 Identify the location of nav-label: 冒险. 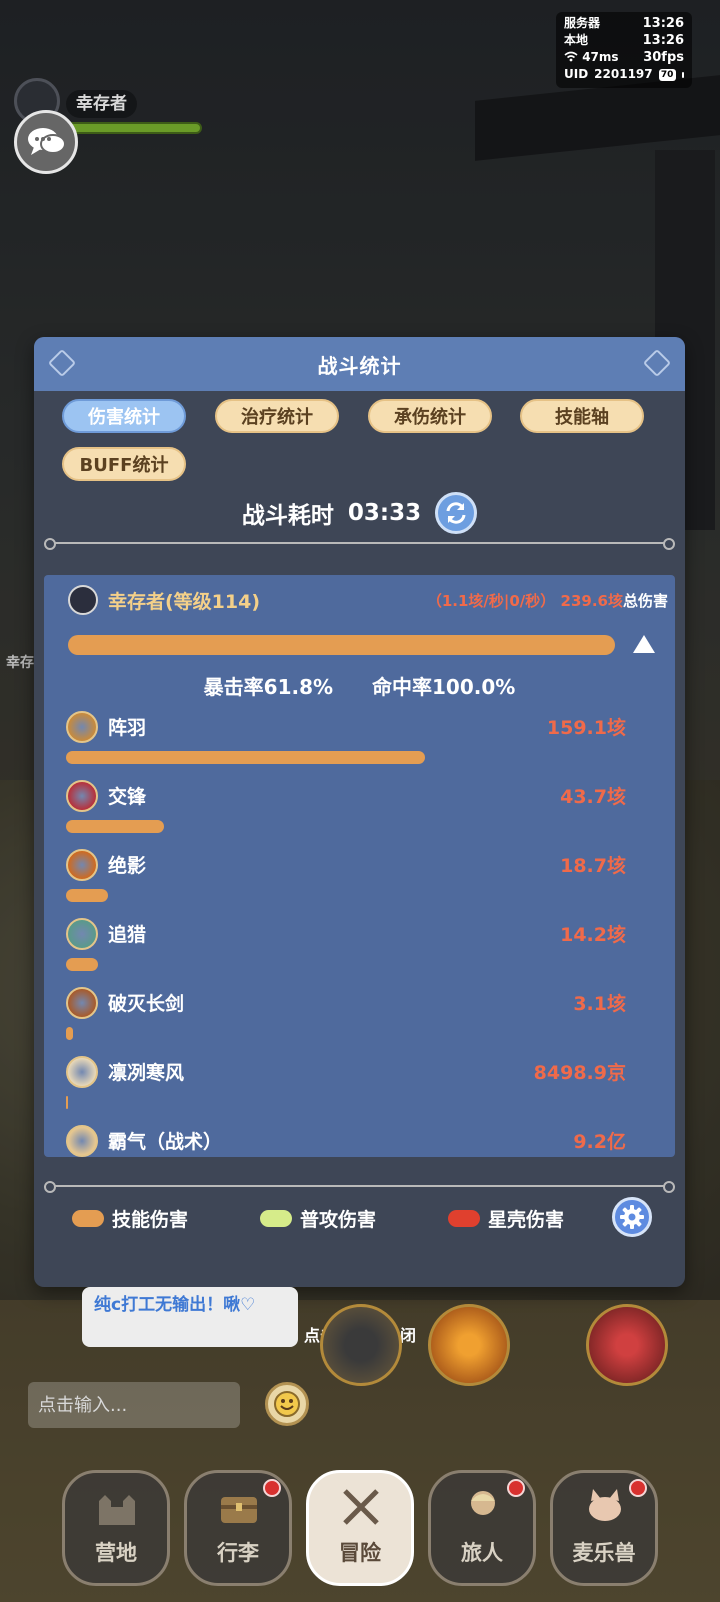
(360, 1553).